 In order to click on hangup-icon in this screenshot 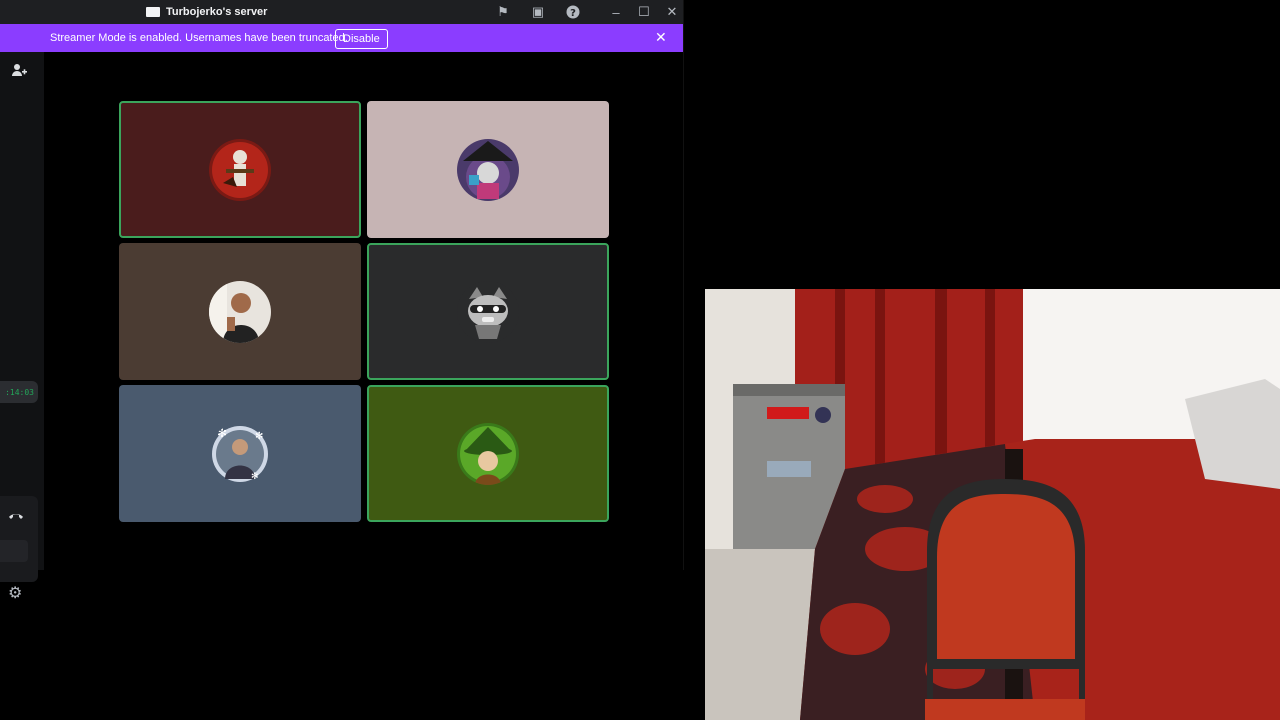, I will do `click(16, 516)`.